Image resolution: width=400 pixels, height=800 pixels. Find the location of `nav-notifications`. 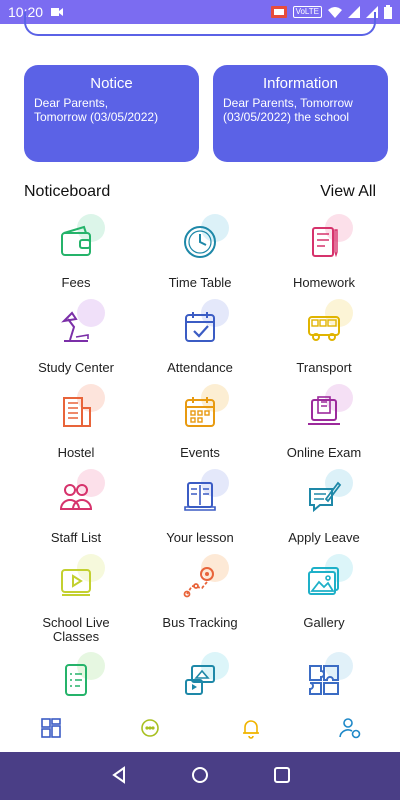

nav-notifications is located at coordinates (251, 728).